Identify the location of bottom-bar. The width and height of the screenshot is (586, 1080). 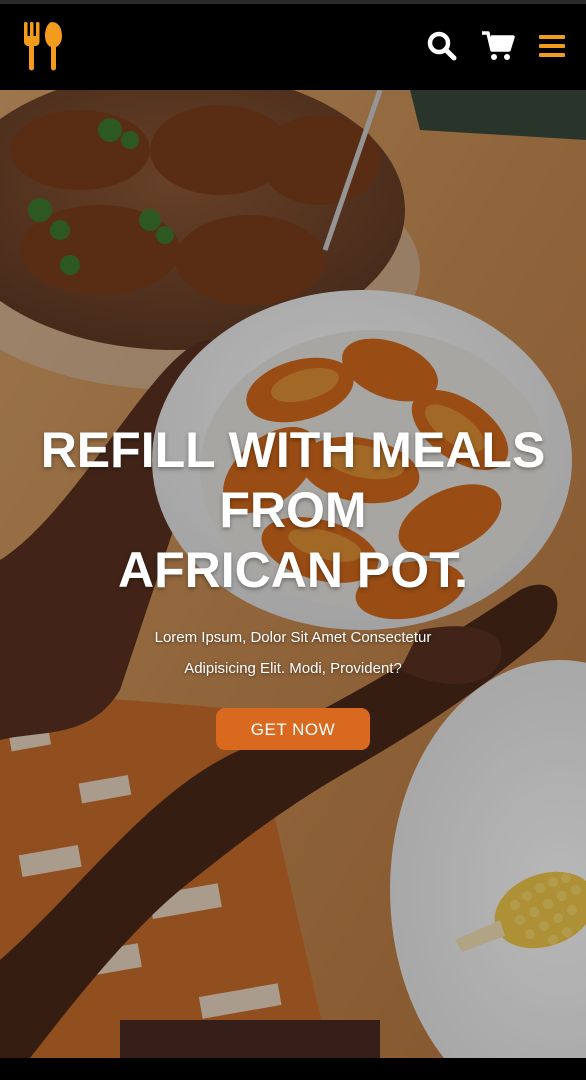
(293, 1069).